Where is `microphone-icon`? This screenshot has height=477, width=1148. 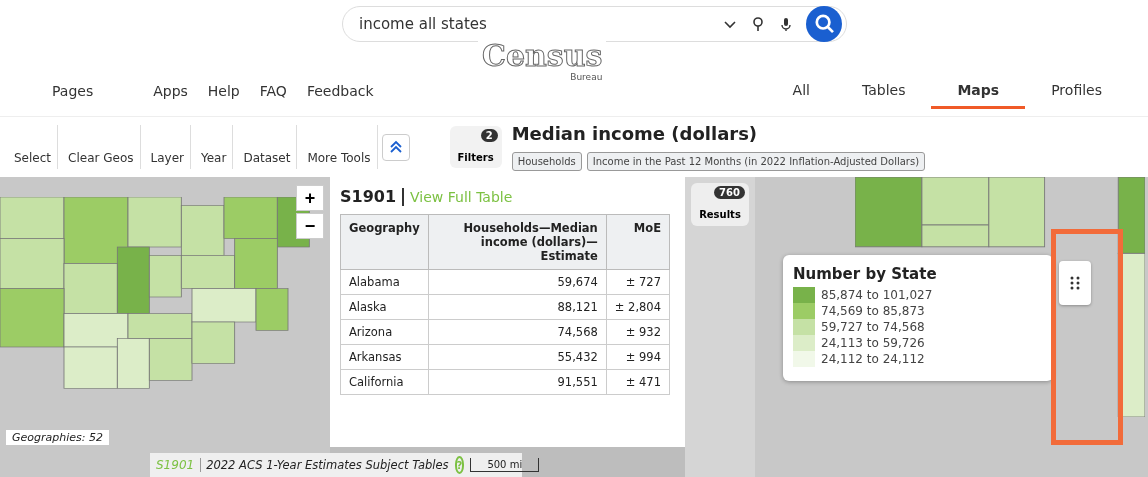 microphone-icon is located at coordinates (786, 24).